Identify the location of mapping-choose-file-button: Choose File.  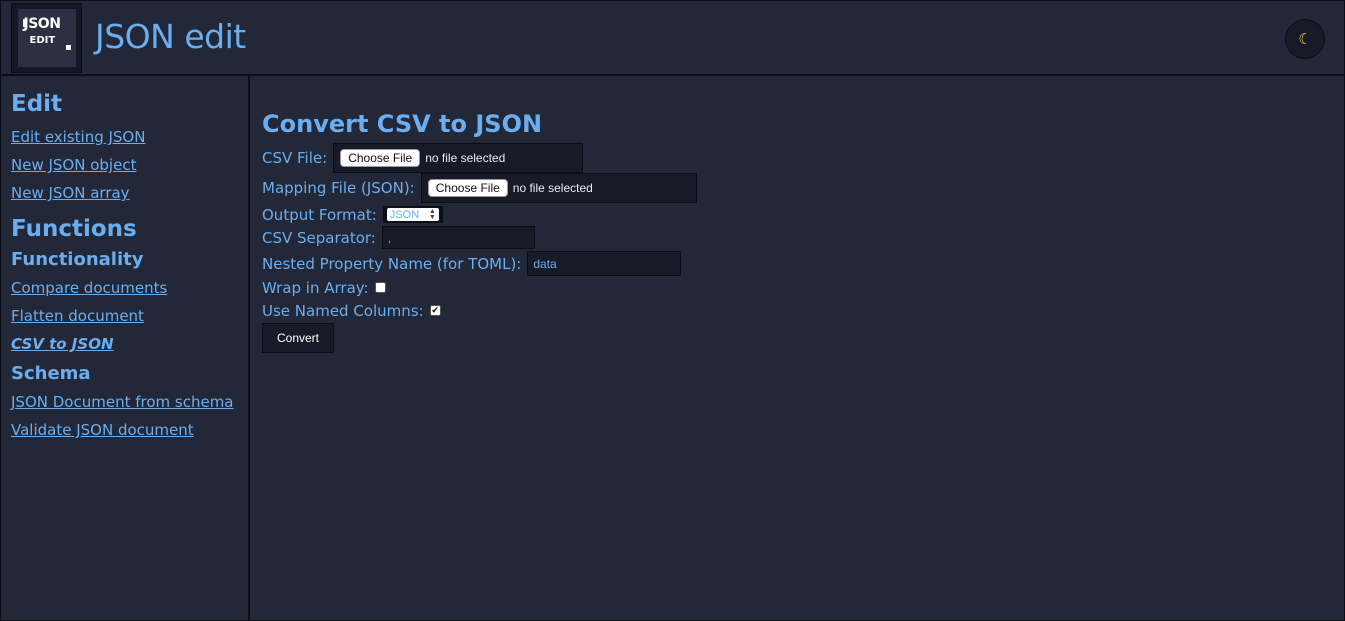
(467, 188).